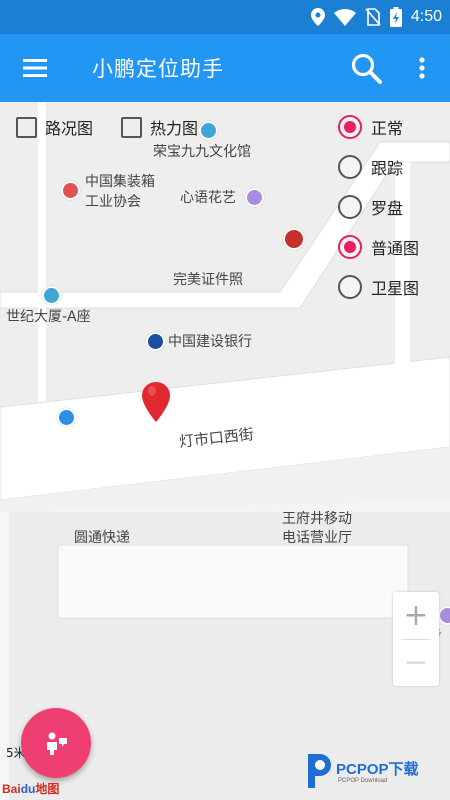  I want to click on poi-container-assoc-line2: 工业协会, so click(113, 202).